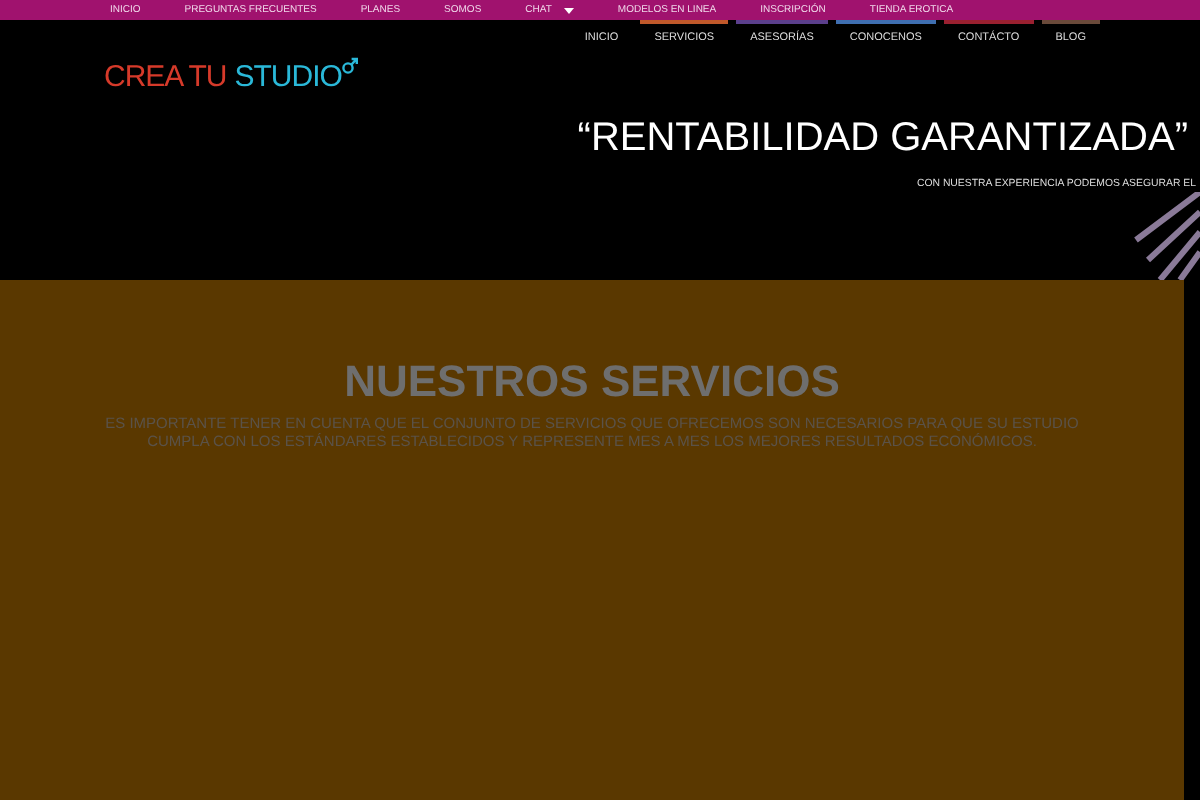 This screenshot has width=1200, height=800. What do you see at coordinates (883, 139) in the screenshot?
I see `hero-title: “RENTABILIDAD GARANTIZADA”` at bounding box center [883, 139].